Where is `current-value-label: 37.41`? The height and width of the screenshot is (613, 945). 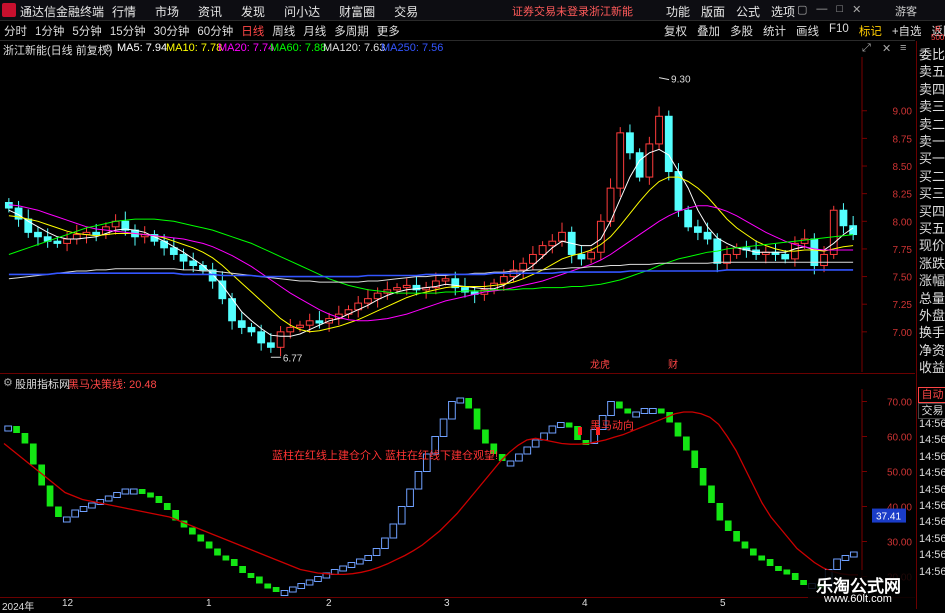 current-value-label: 37.41 is located at coordinates (888, 517).